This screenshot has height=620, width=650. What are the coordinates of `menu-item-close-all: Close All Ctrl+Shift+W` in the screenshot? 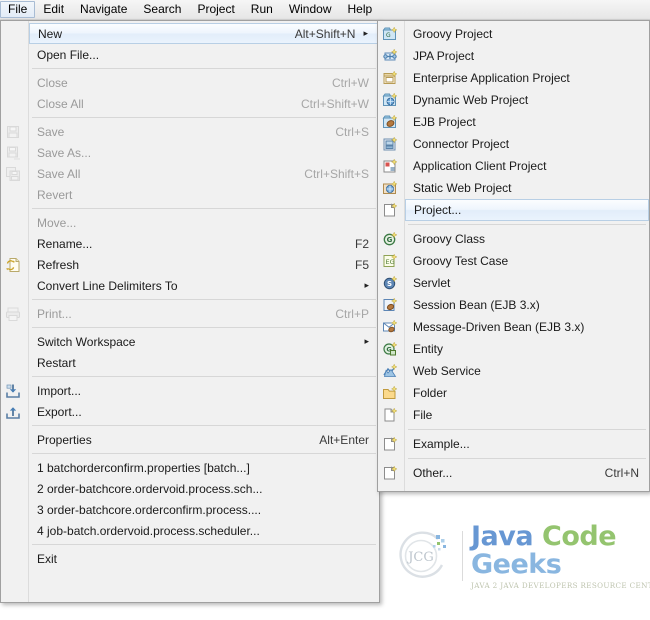 It's located at (204, 103).